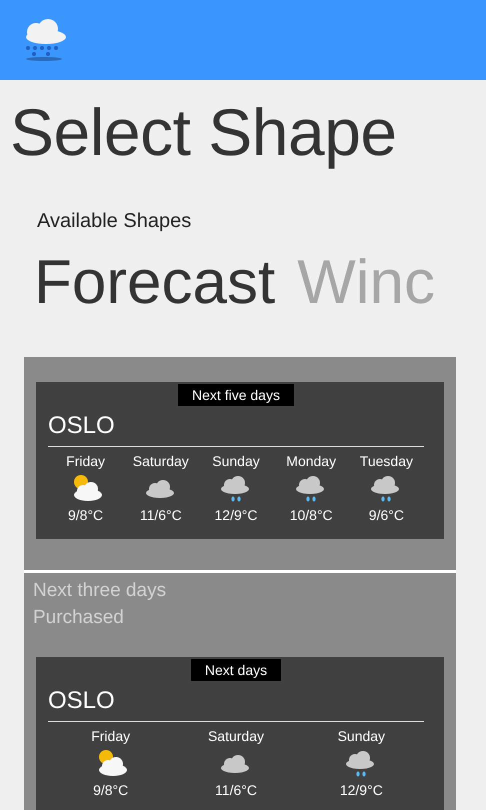 This screenshot has width=486, height=810. Describe the element at coordinates (100, 591) in the screenshot. I see `shape-name: Next three days` at that location.